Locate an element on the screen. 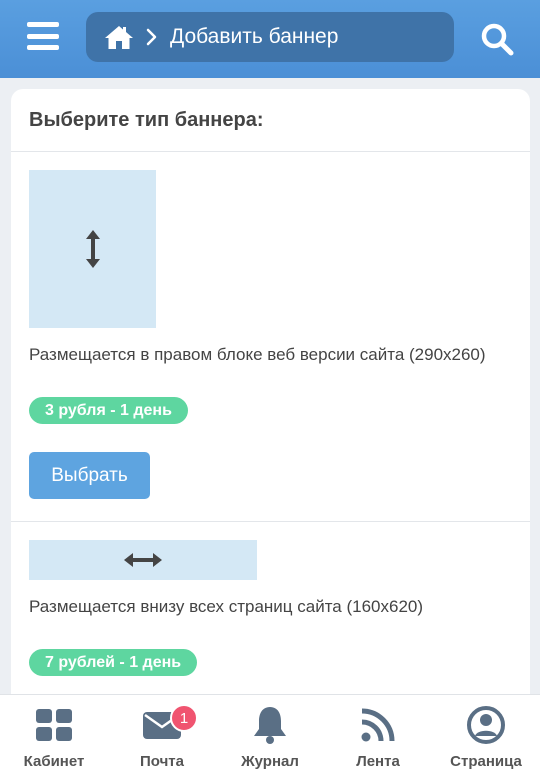 The image size is (540, 779). bottom-navigation: Кабинет 1 Почта Журнал Лента Страница is located at coordinates (270, 736).